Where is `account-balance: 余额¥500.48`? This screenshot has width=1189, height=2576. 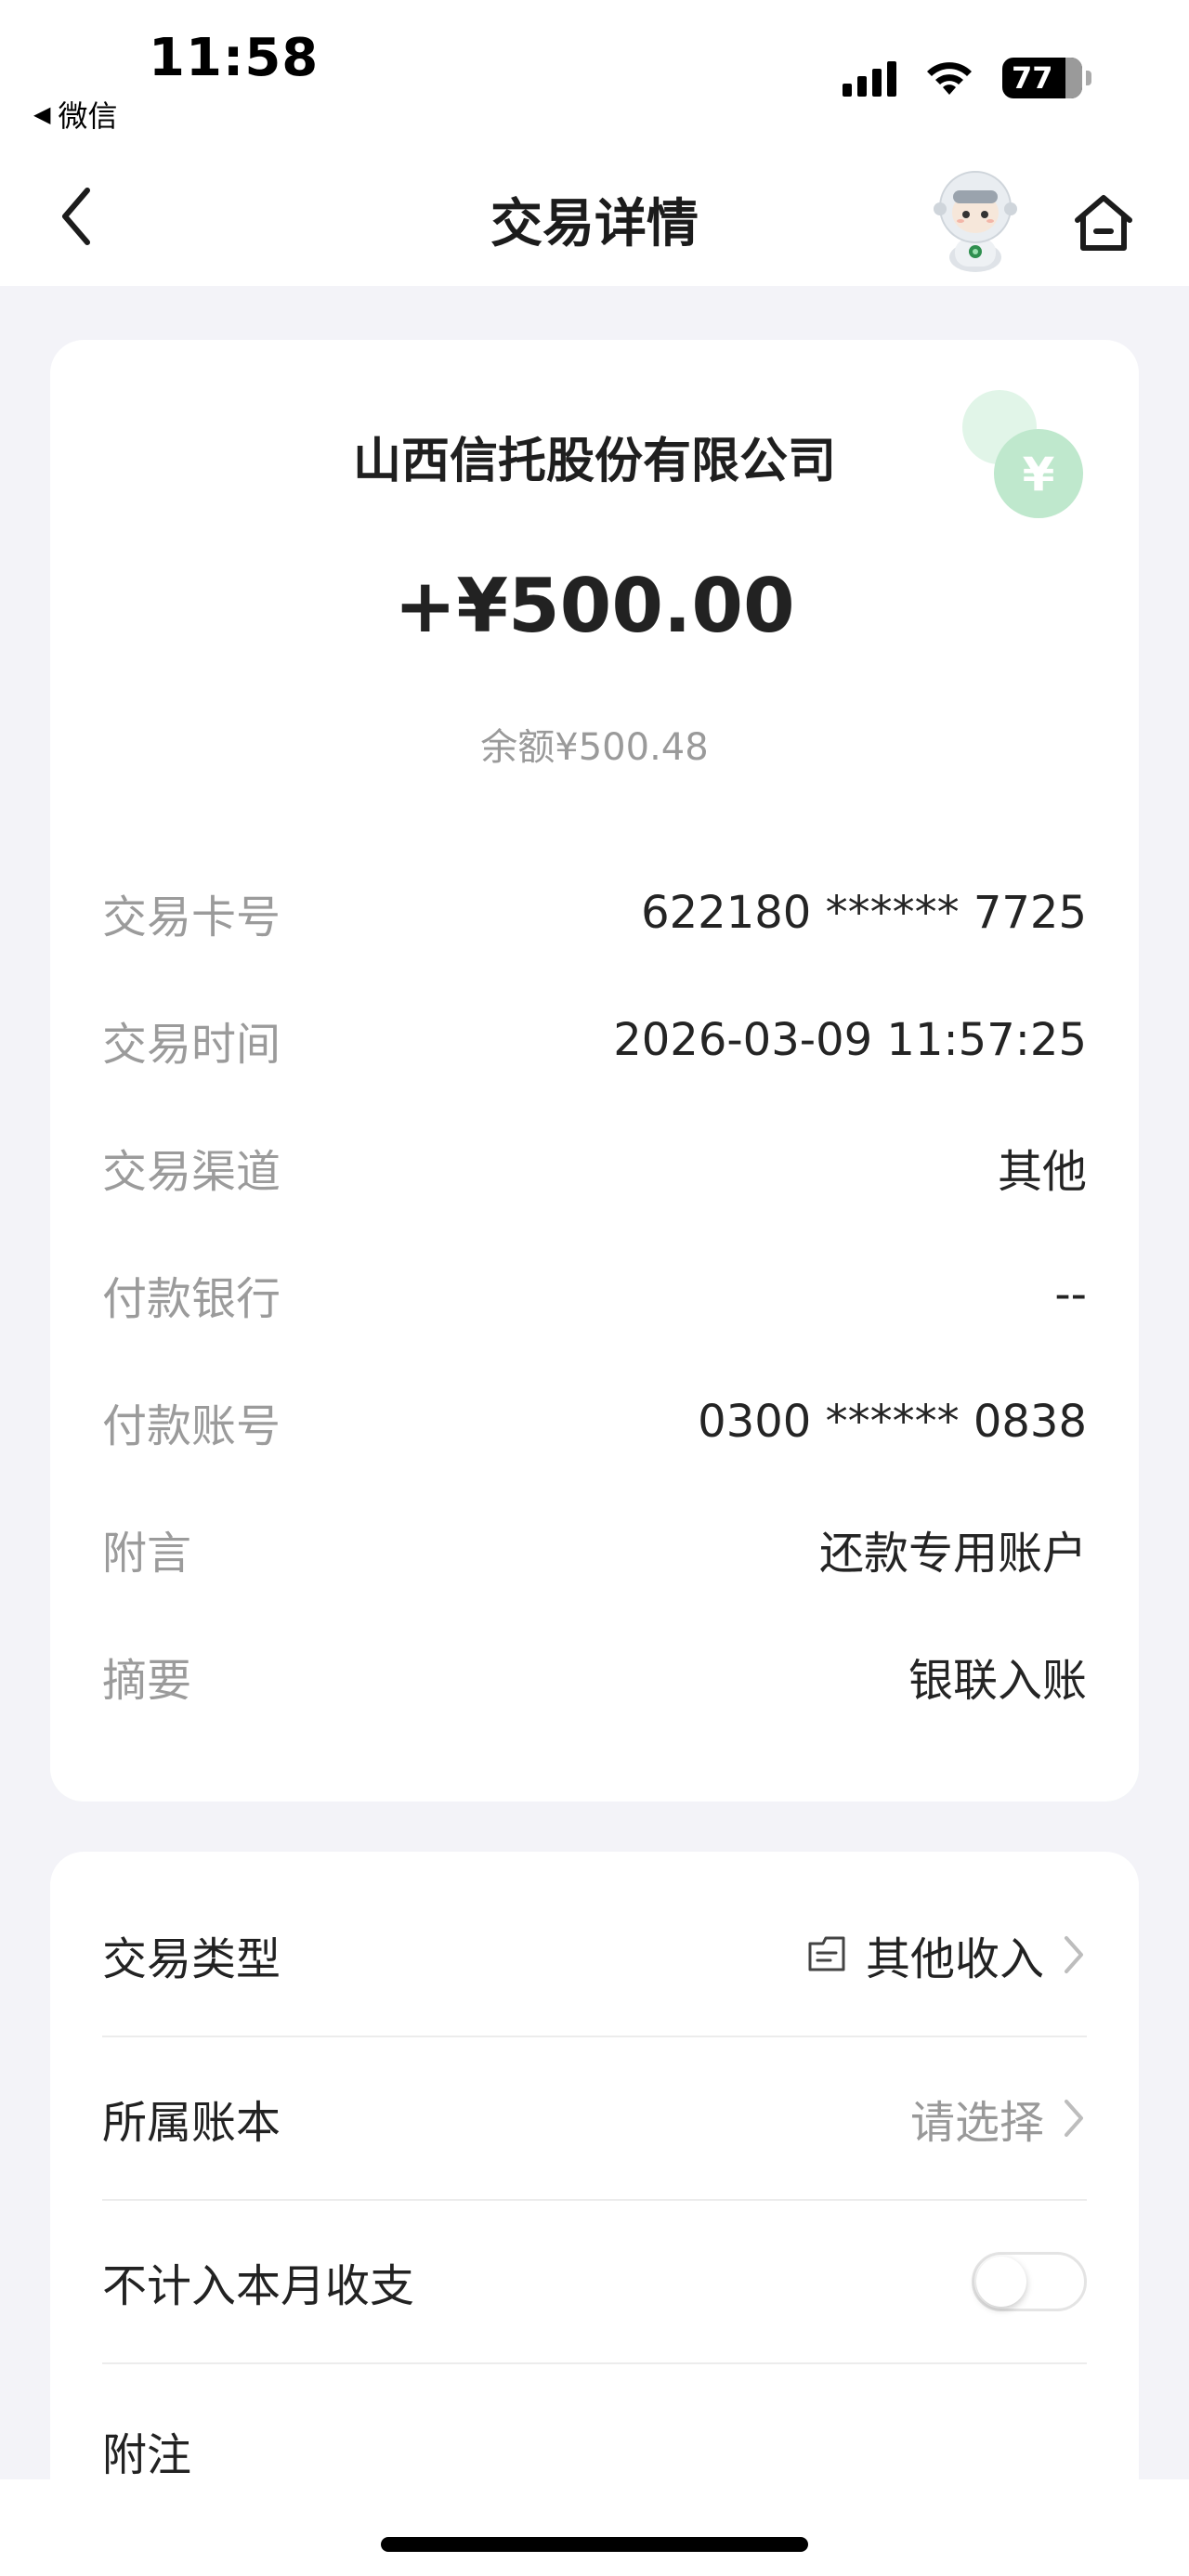
account-balance: 余额¥500.48 is located at coordinates (594, 747).